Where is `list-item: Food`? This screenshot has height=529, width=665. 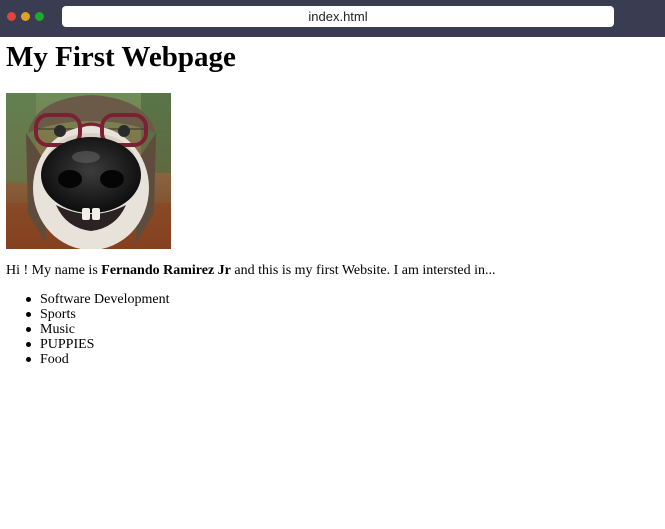 list-item: Food is located at coordinates (97, 359).